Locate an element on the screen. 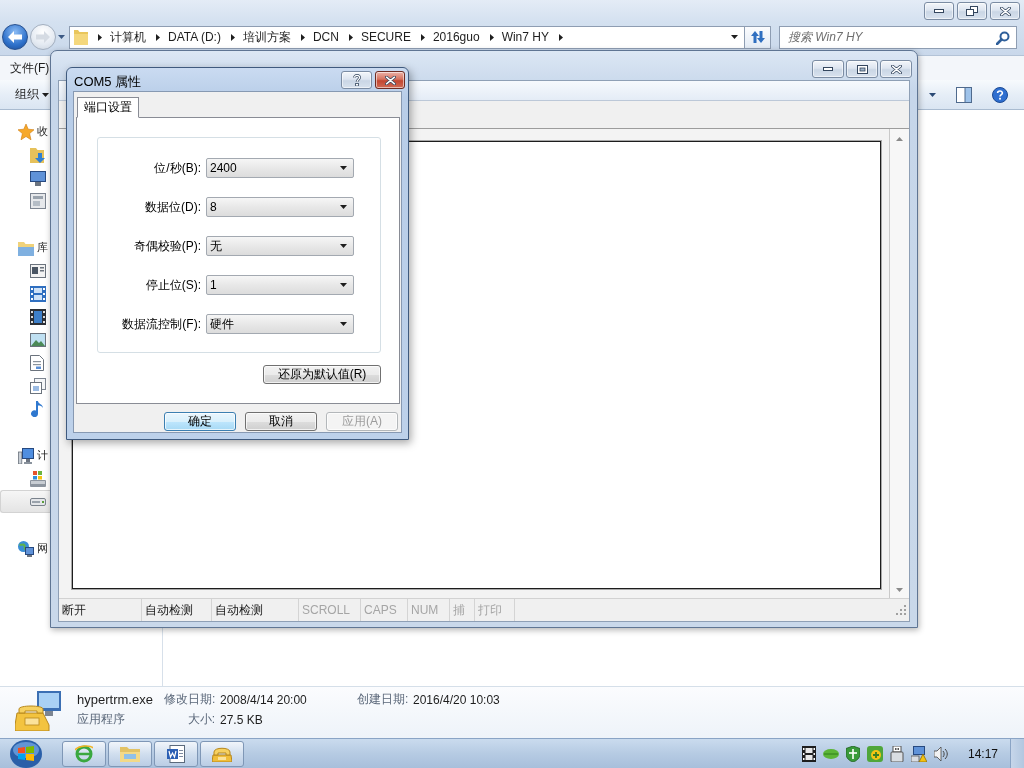 The height and width of the screenshot is (768, 1024). nav-item: 网 is located at coordinates (25, 548).